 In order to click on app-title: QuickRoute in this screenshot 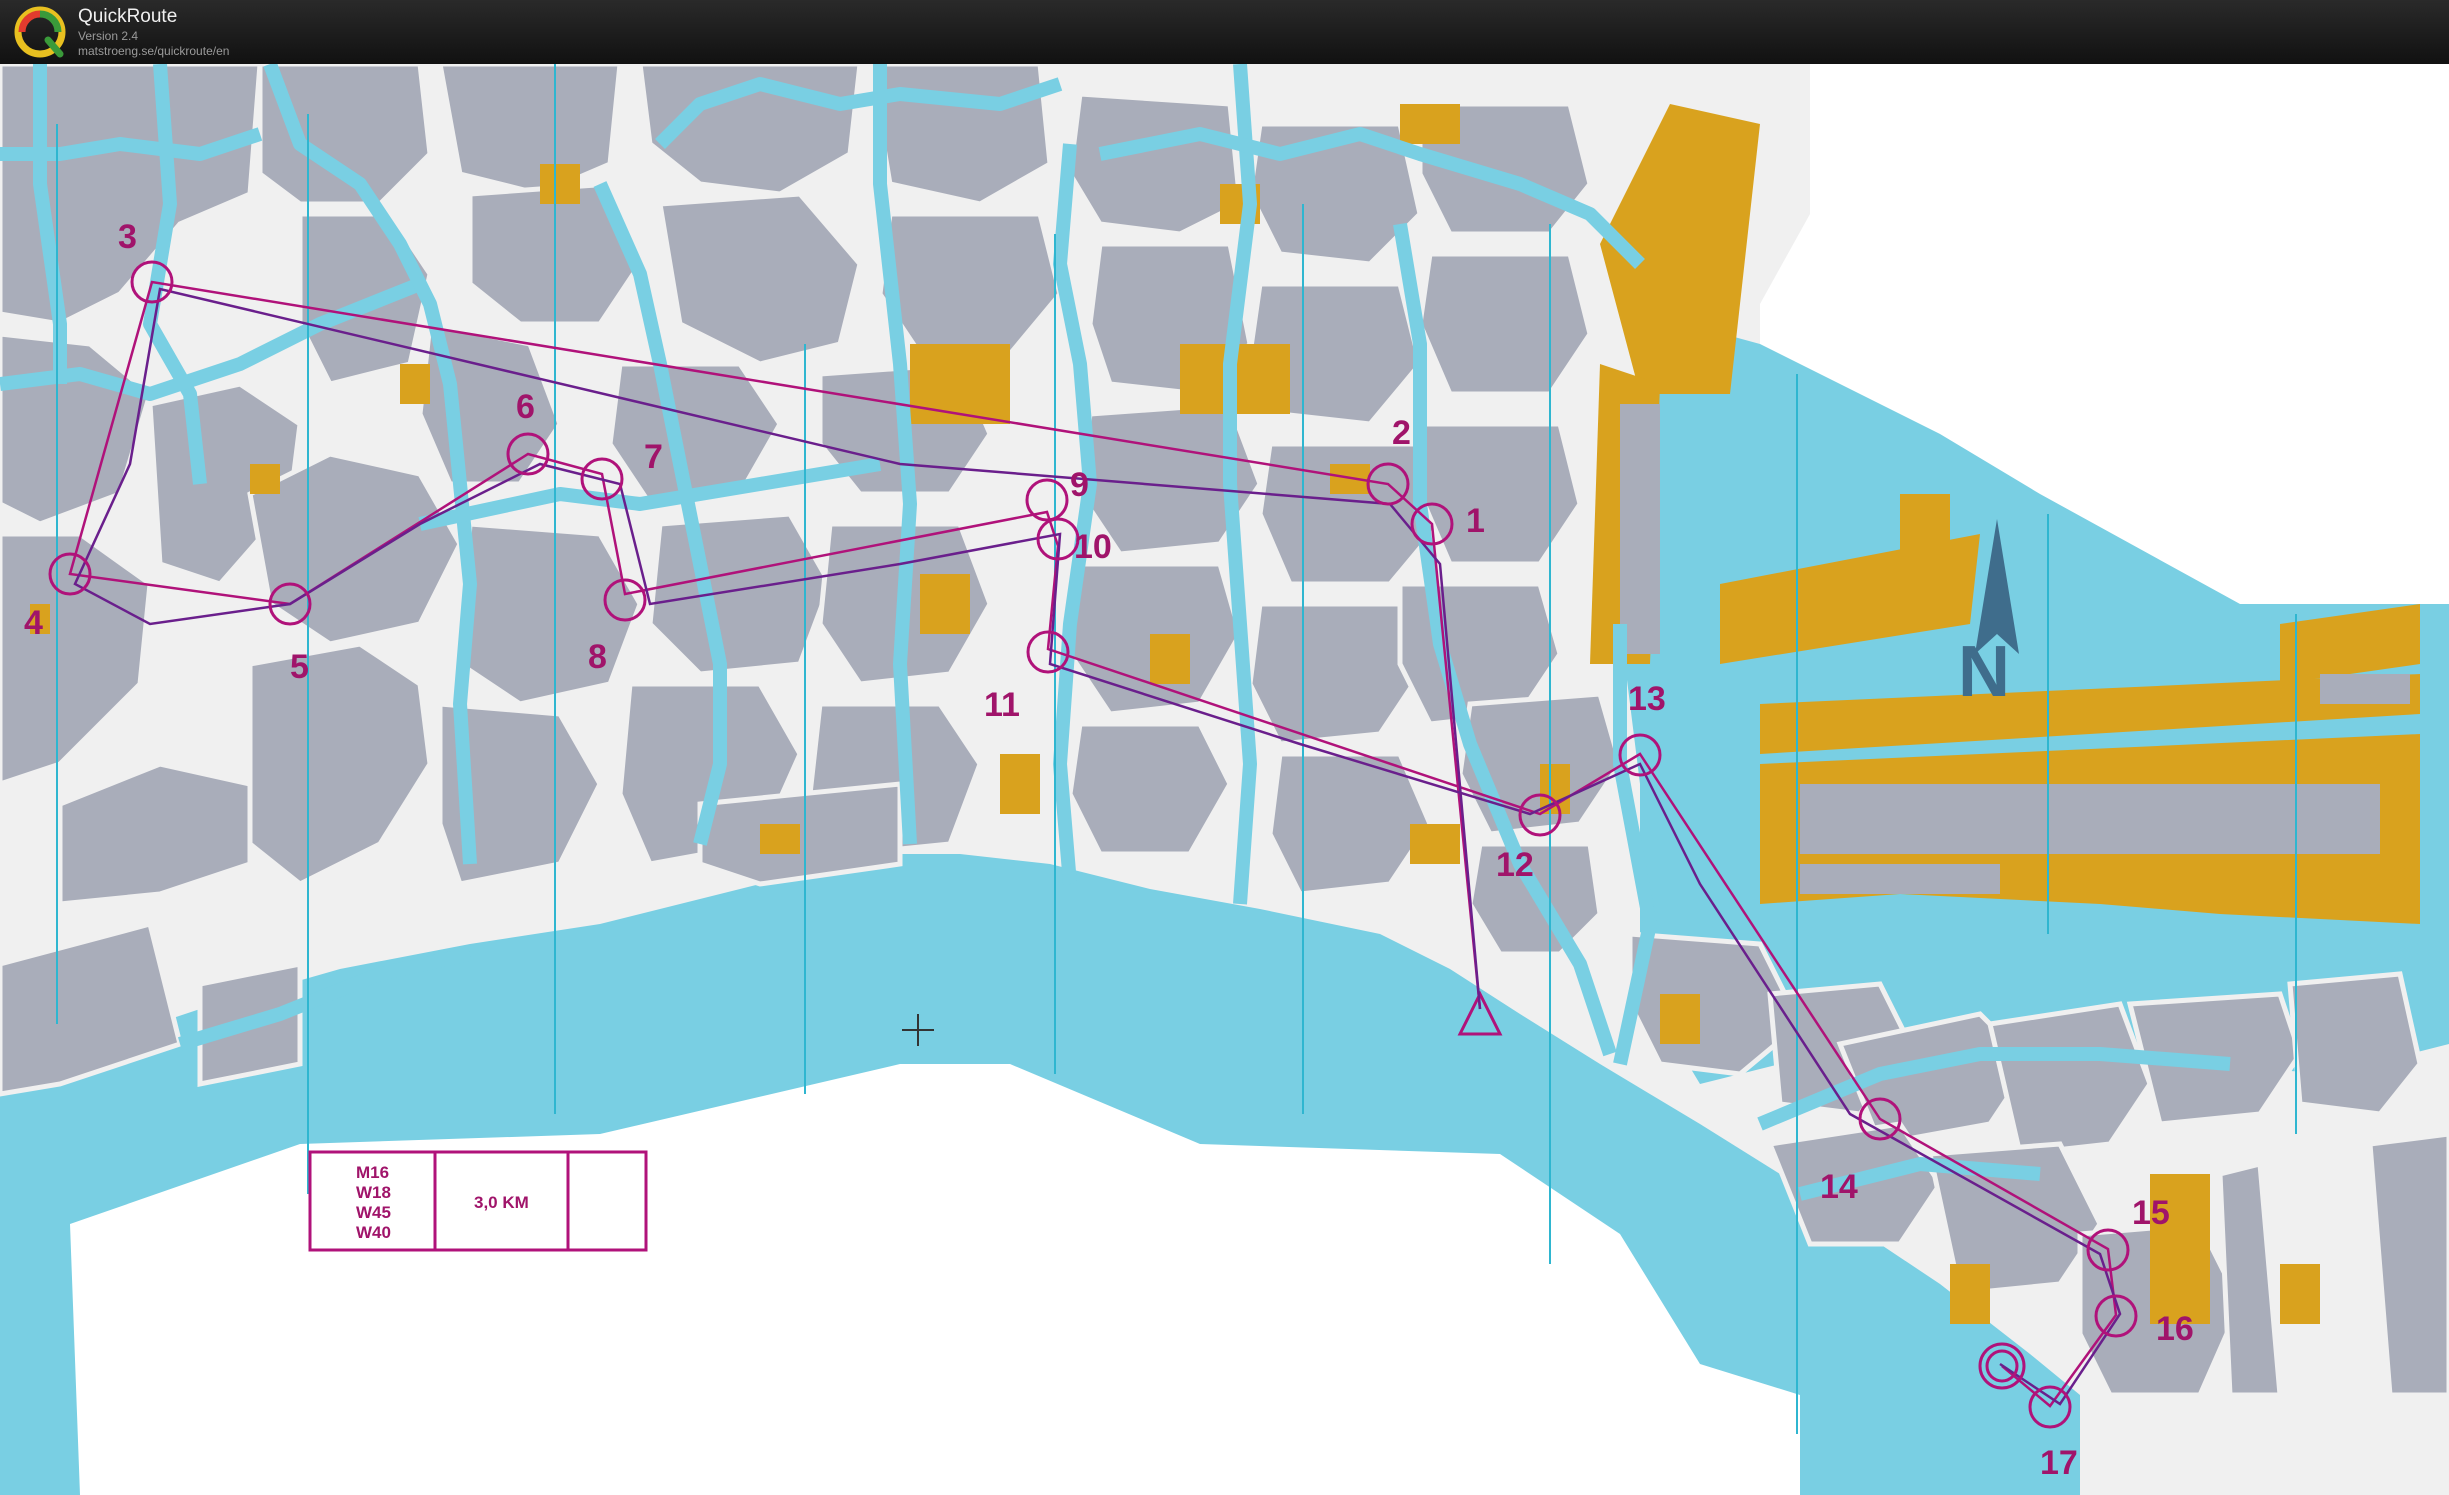, I will do `click(128, 16)`.